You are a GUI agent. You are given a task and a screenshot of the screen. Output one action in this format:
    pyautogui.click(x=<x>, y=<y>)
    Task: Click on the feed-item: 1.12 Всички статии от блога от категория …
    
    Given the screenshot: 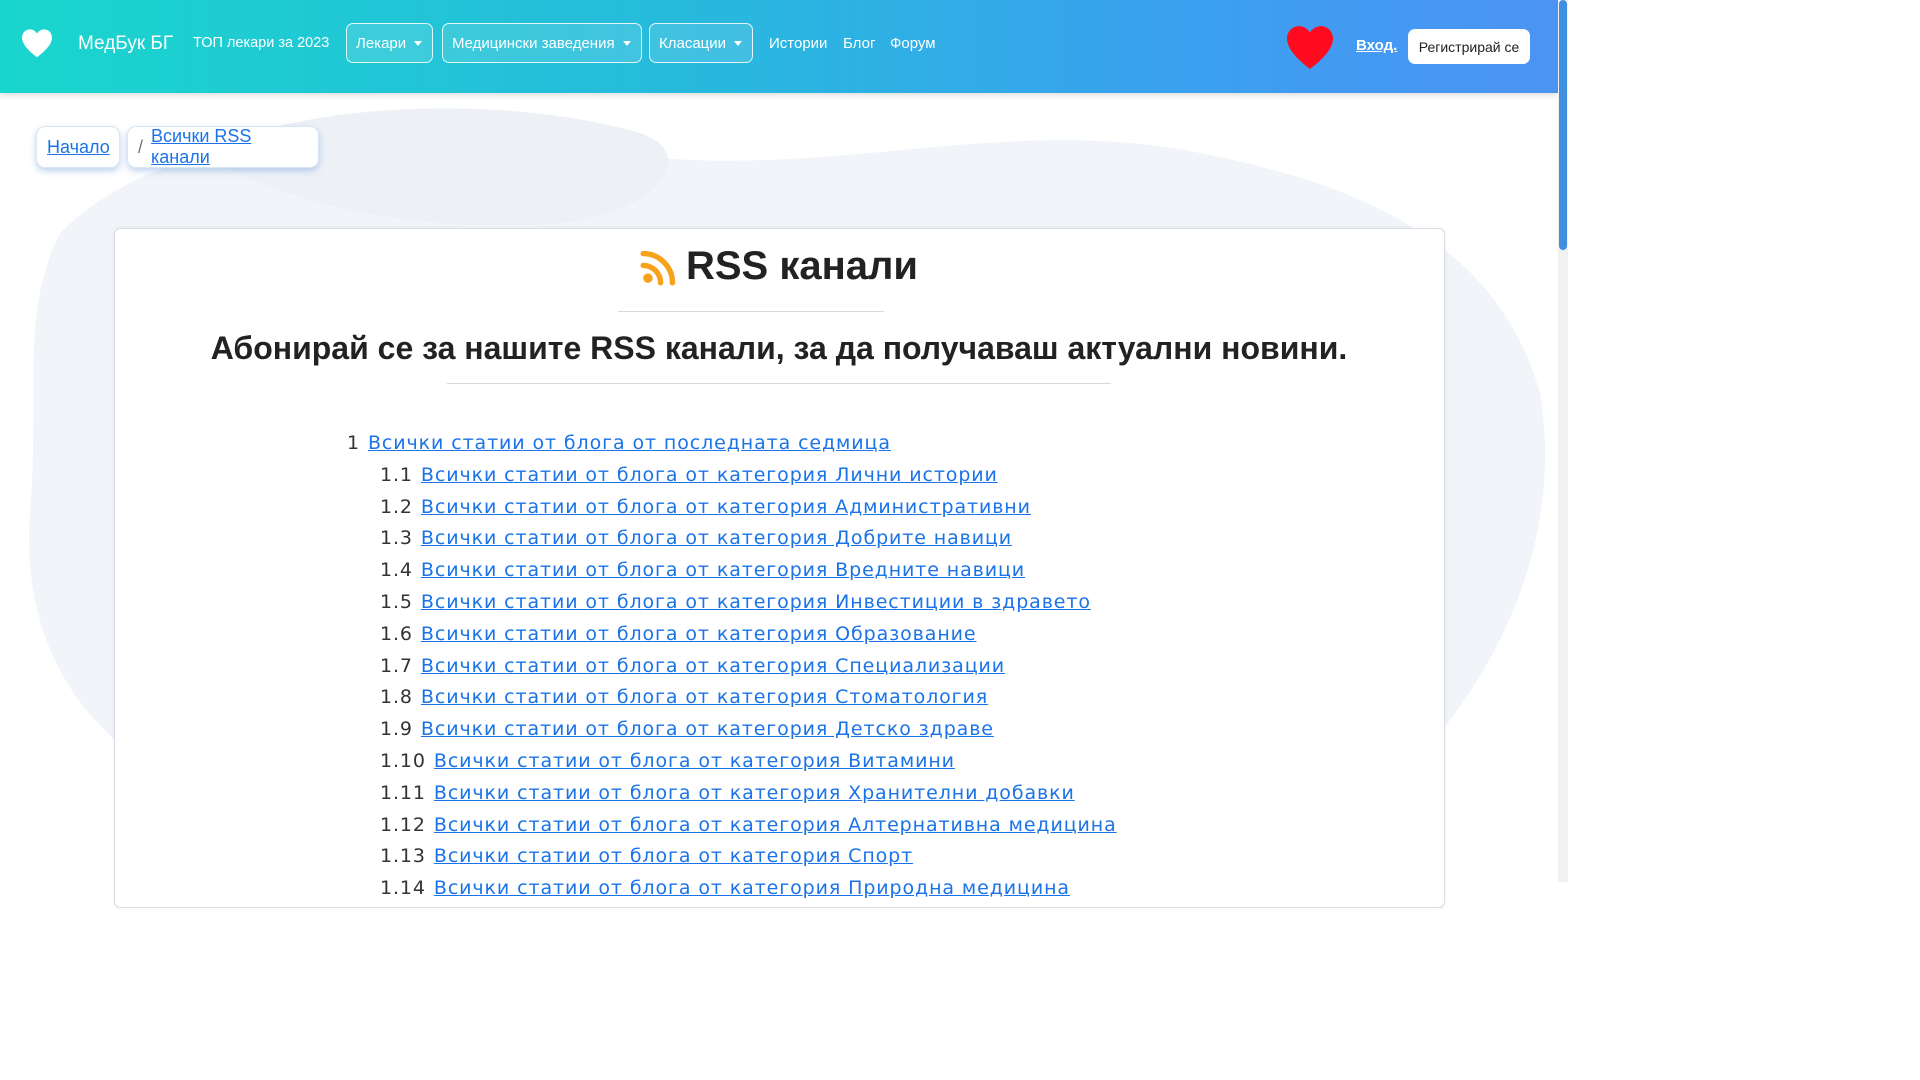 What is the action you would take?
    pyautogui.click(x=732, y=827)
    